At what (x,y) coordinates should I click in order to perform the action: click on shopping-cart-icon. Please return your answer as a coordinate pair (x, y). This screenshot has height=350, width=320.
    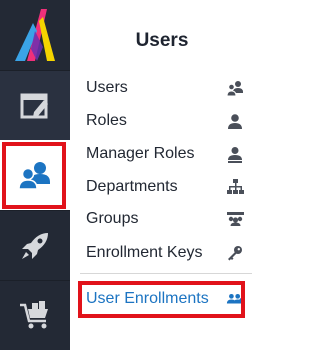
    Looking at the image, I should click on (34, 314).